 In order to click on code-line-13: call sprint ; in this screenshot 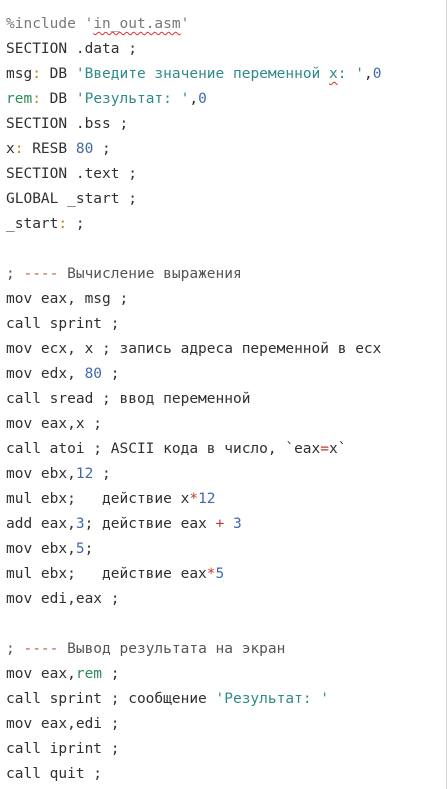, I will do `click(63, 324)`.